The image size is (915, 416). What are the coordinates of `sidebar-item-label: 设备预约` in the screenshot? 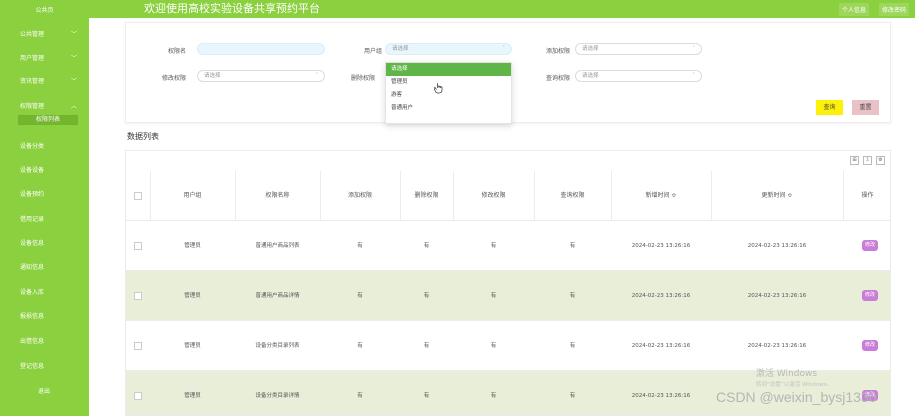 It's located at (32, 194).